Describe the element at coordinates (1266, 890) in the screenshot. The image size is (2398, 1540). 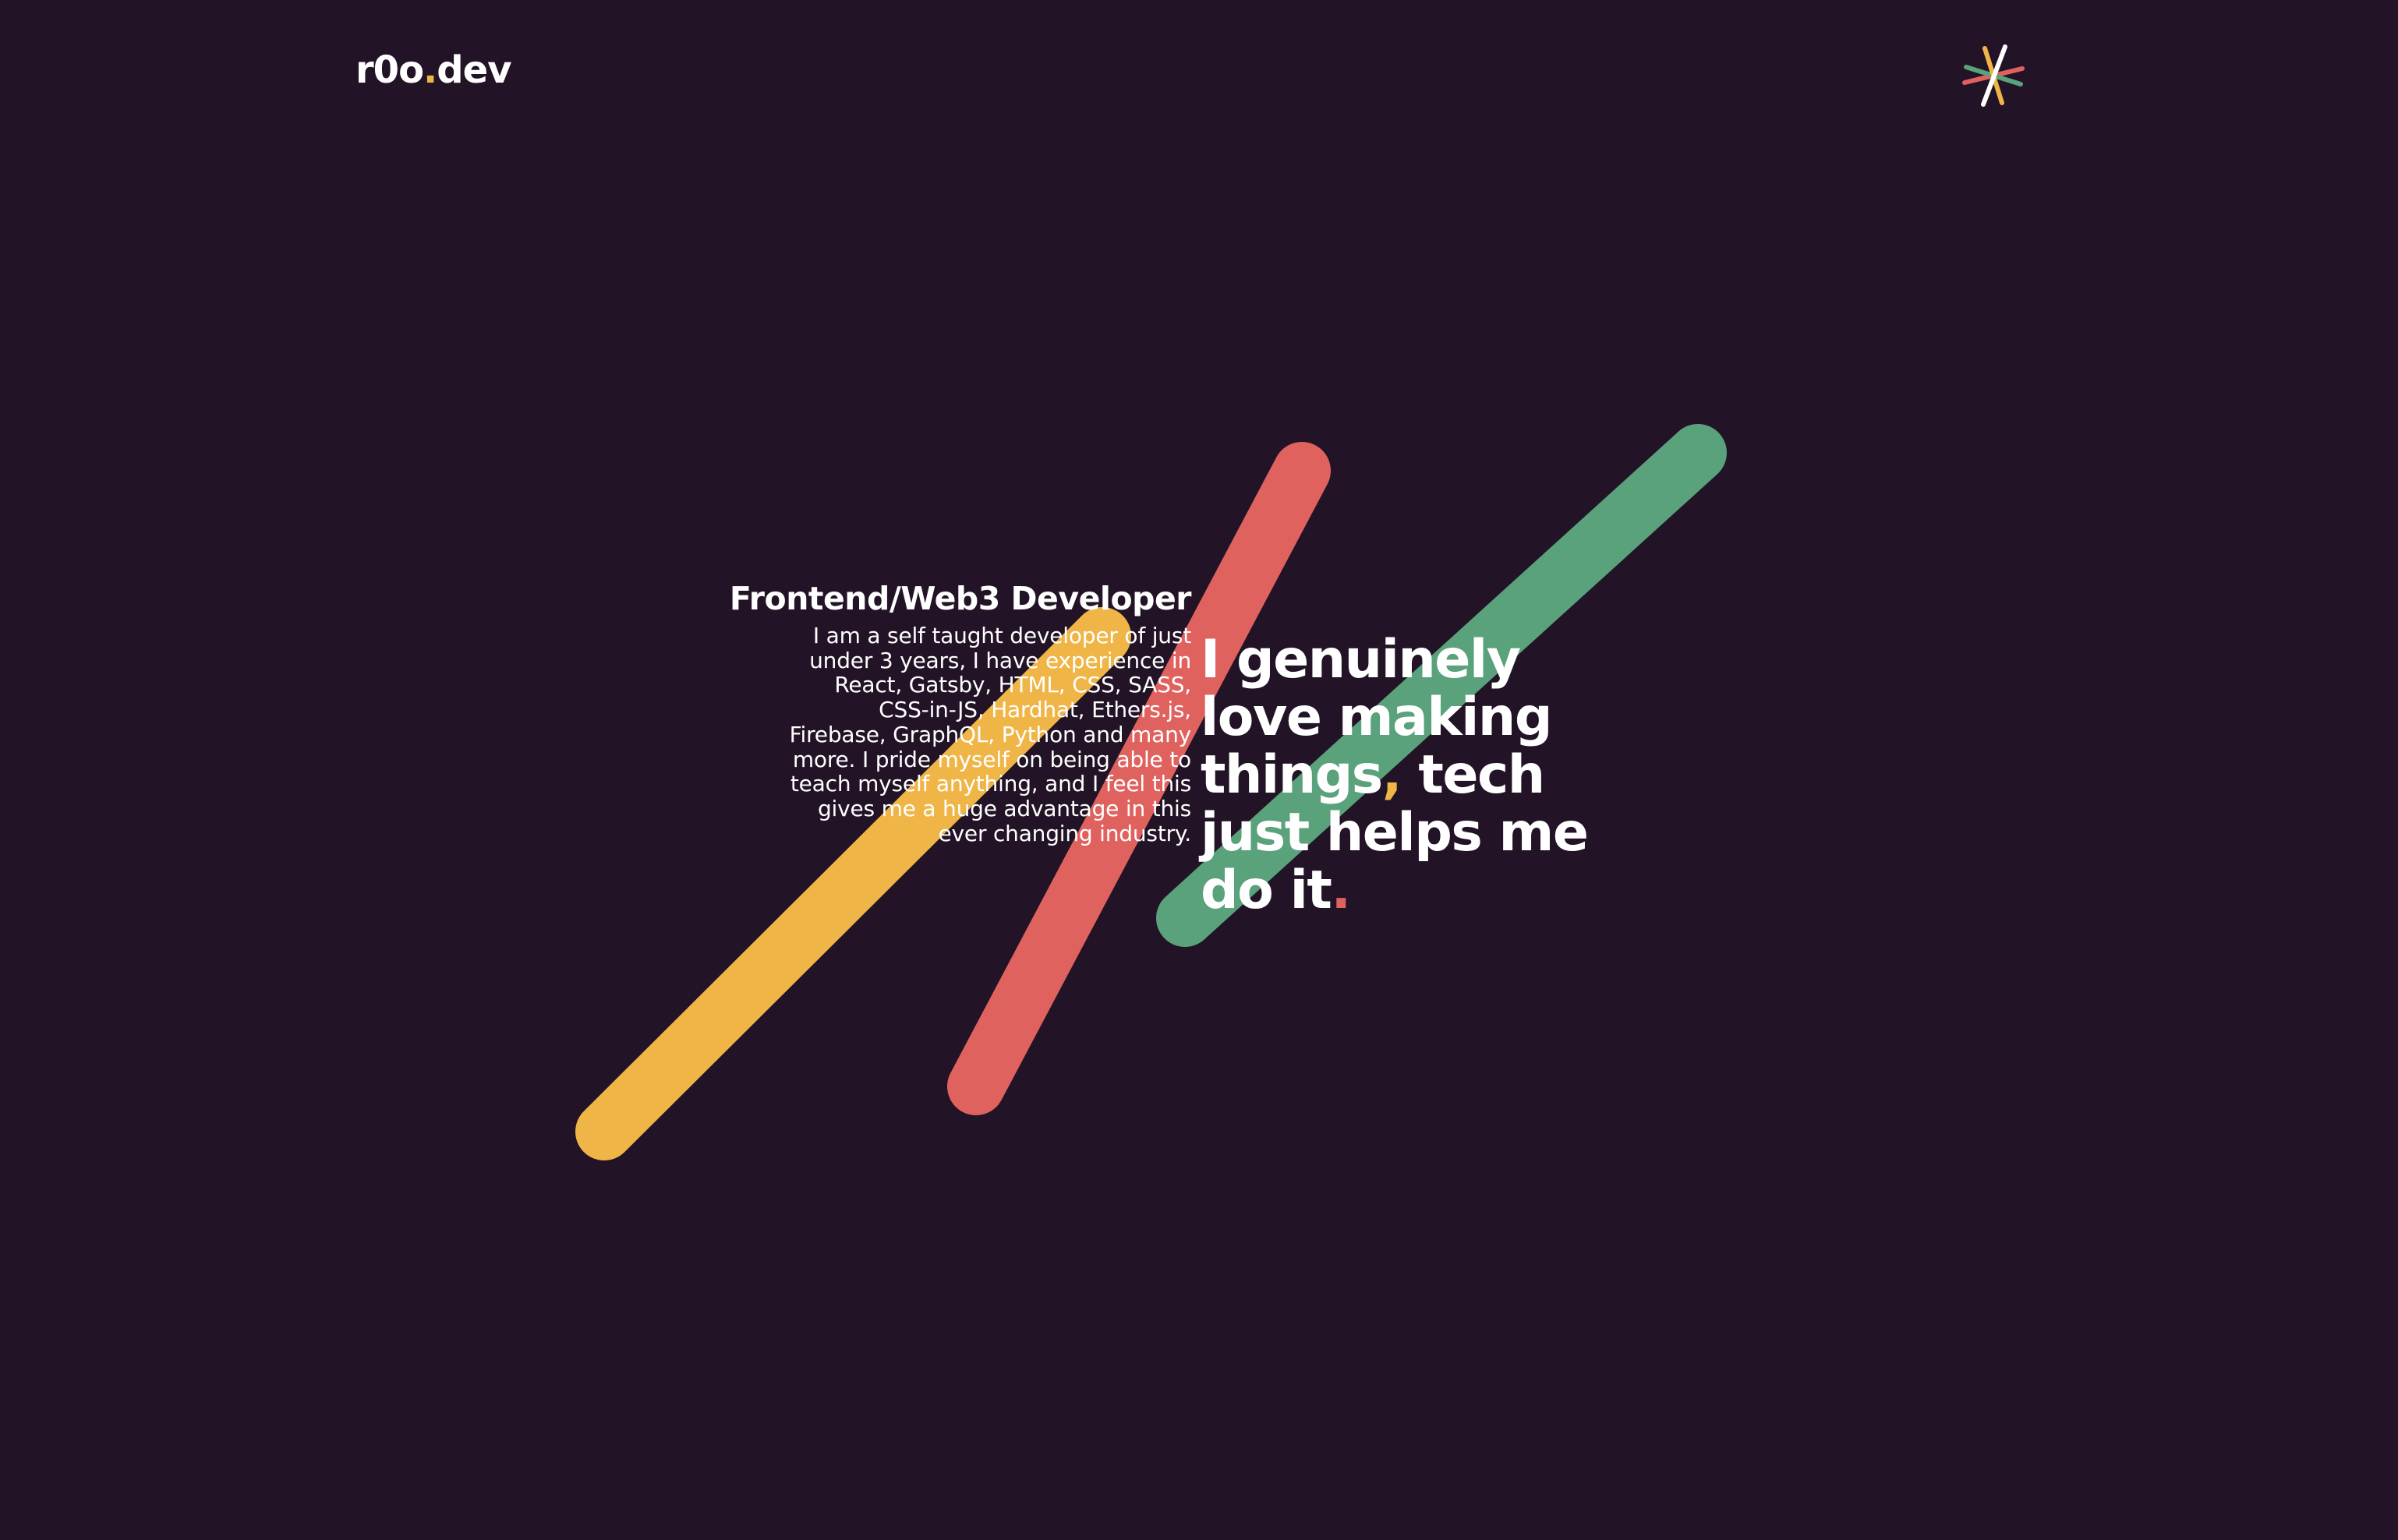
I see `tagline-do-it: do it` at that location.